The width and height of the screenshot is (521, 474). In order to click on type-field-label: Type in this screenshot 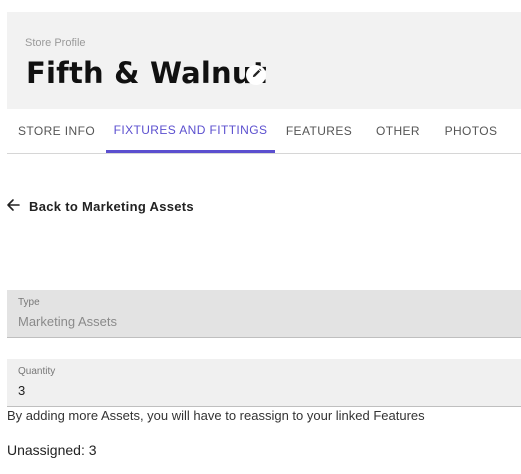, I will do `click(29, 302)`.